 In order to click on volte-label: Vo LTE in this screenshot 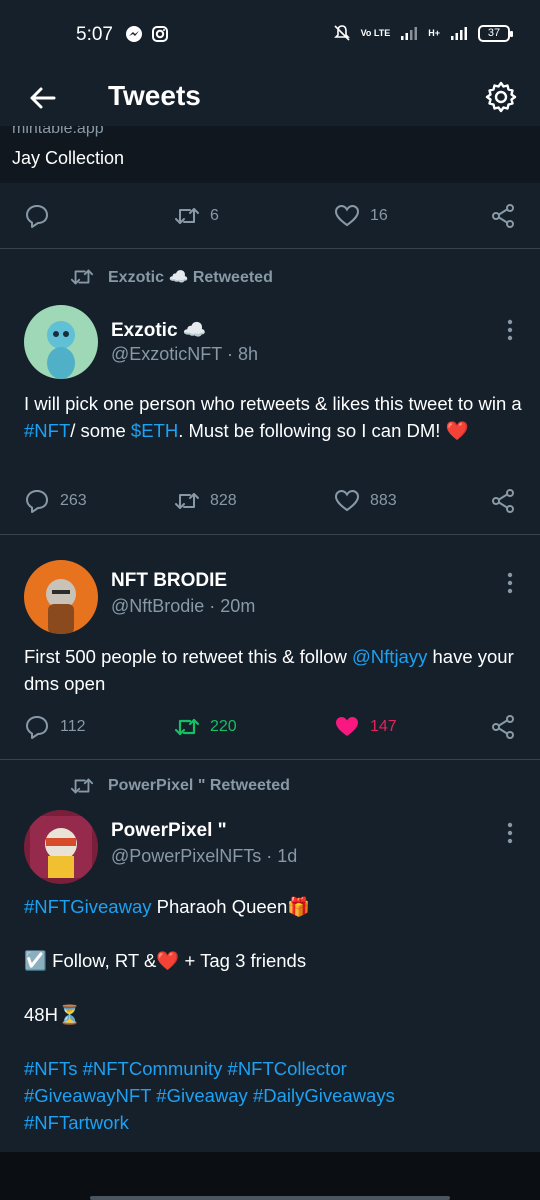, I will do `click(375, 32)`.